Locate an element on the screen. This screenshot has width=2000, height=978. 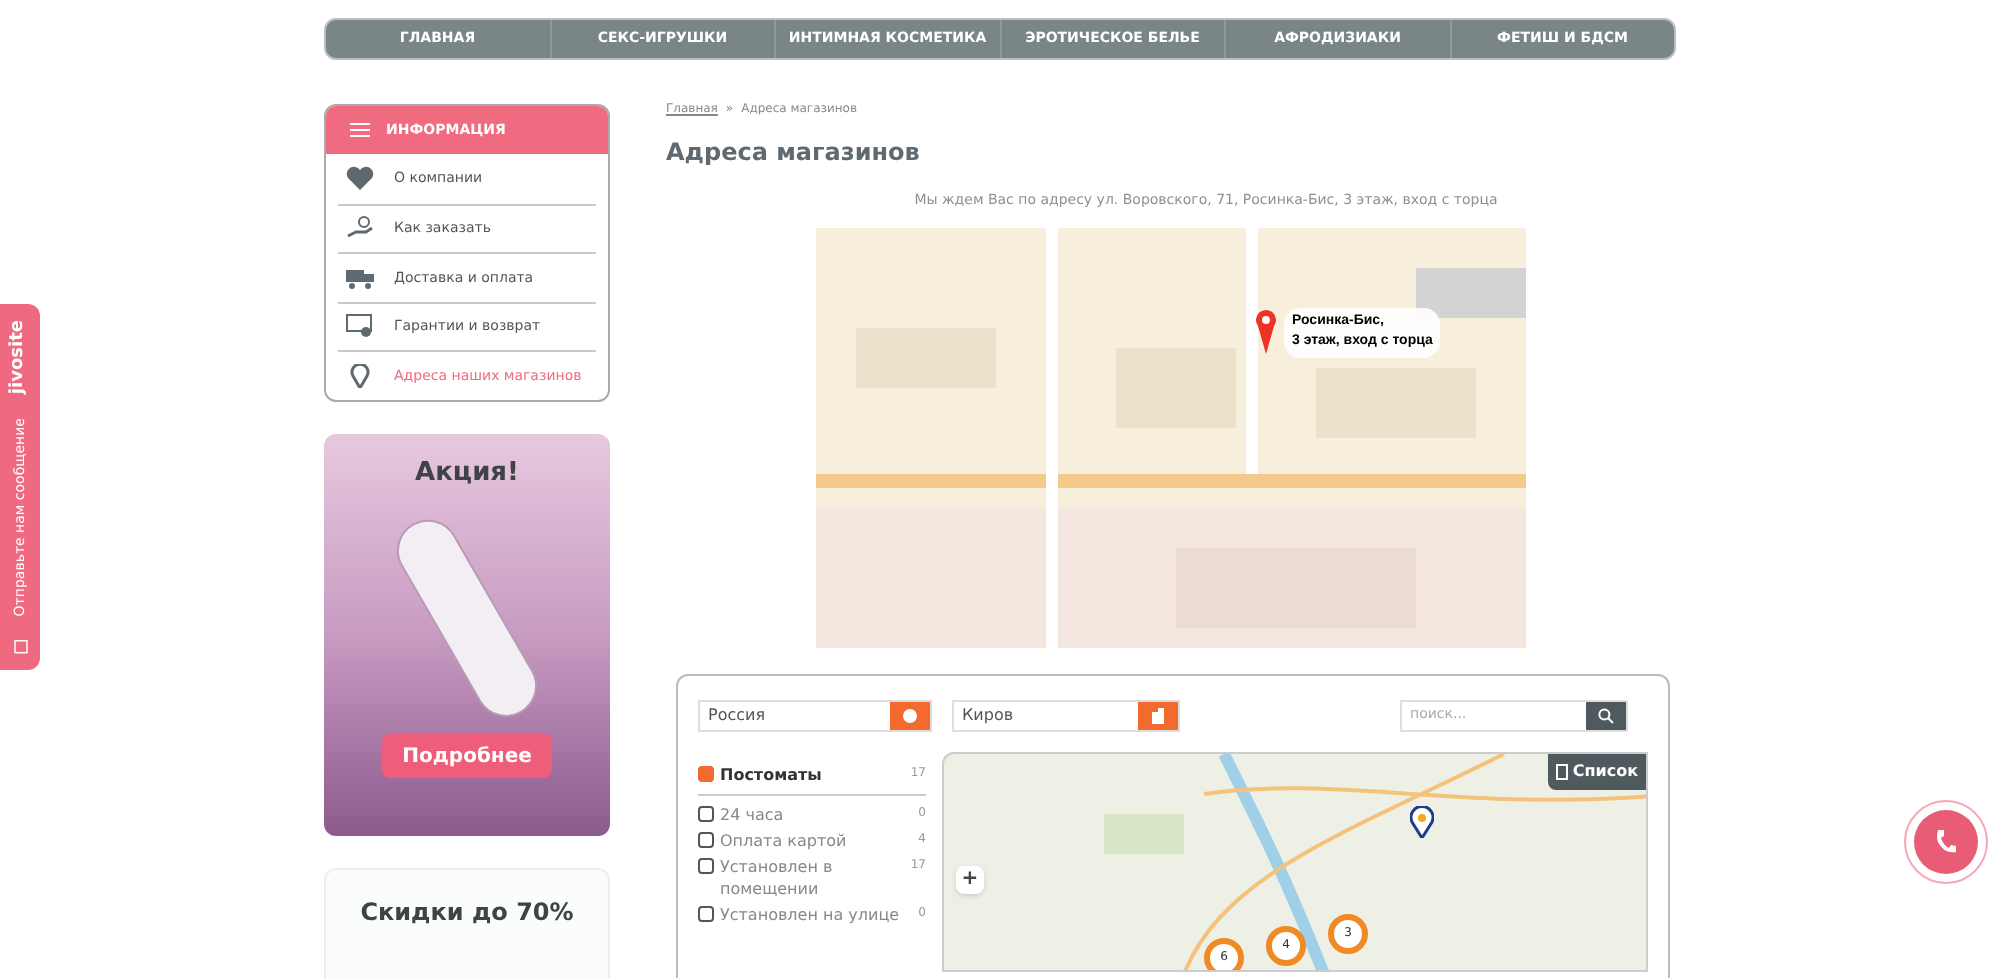
country-field: Россия is located at coordinates (815, 715).